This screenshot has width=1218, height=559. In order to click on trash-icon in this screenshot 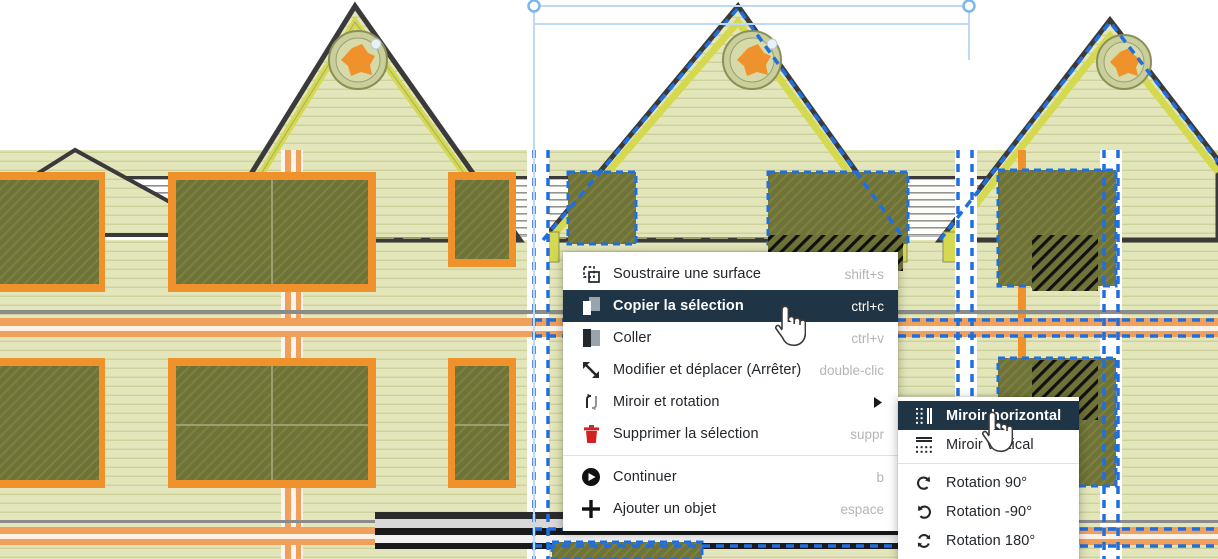, I will do `click(591, 434)`.